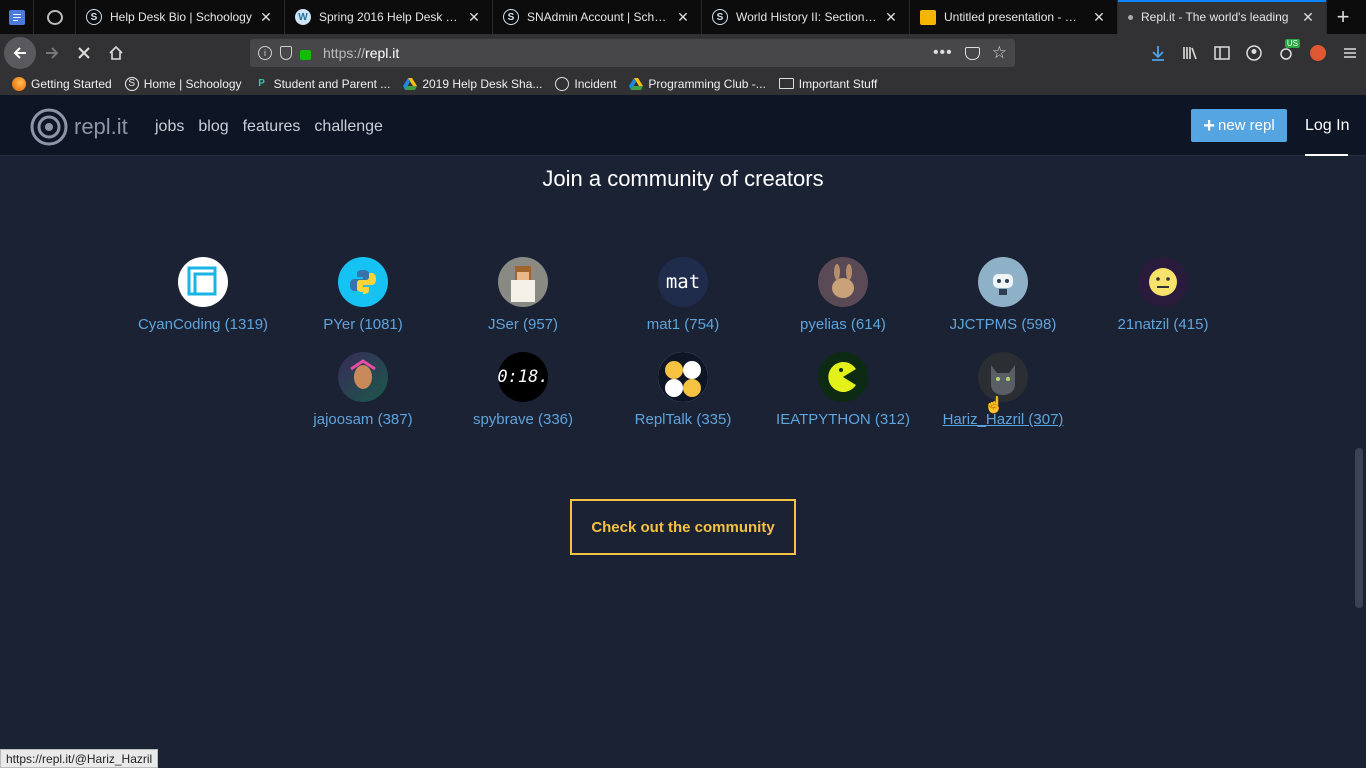 This screenshot has width=1366, height=768. What do you see at coordinates (683, 377) in the screenshot?
I see `repltalk-logo-icon` at bounding box center [683, 377].